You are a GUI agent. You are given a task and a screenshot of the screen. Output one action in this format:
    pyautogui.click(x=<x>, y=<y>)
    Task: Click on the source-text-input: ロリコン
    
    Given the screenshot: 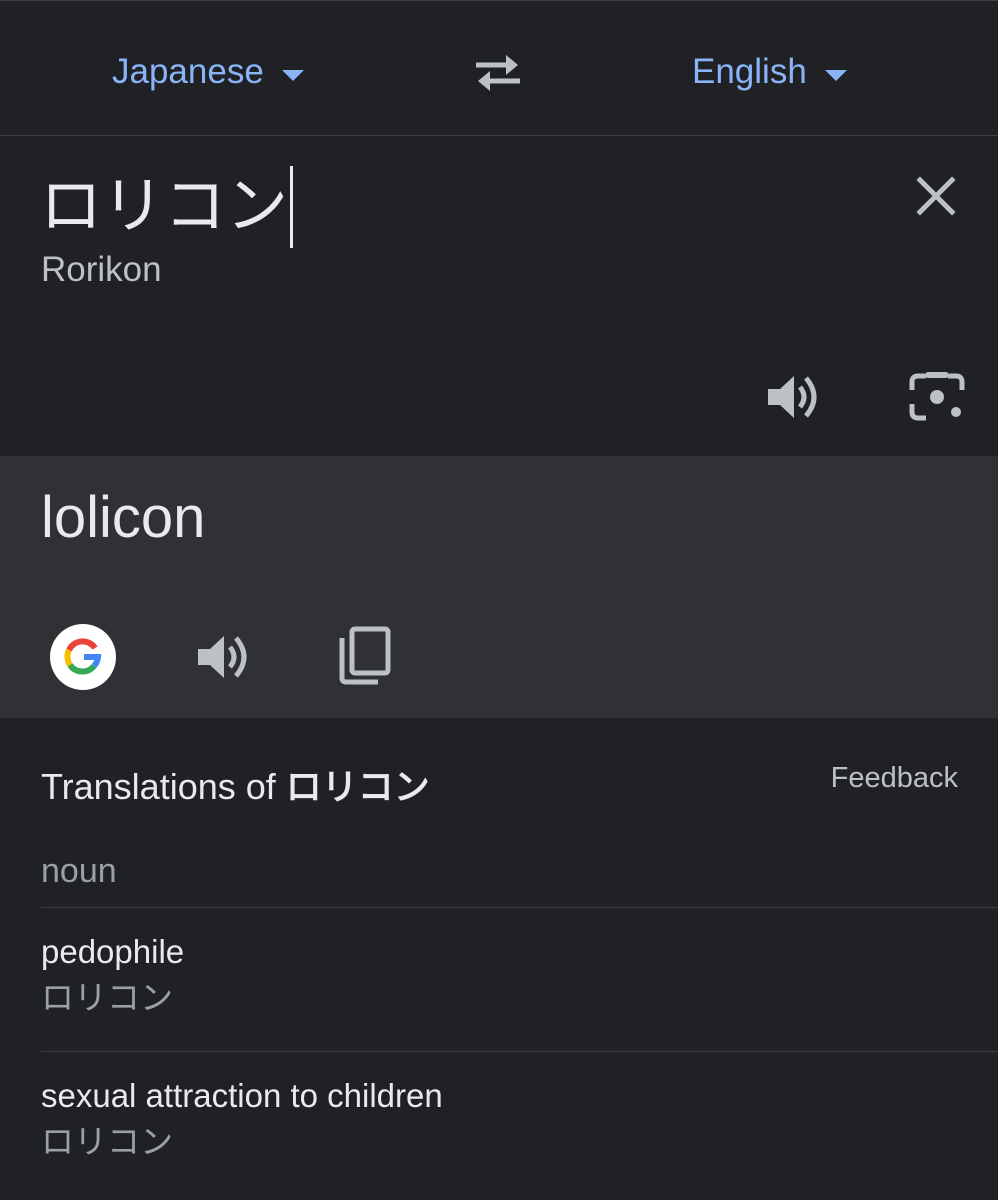 What is the action you would take?
    pyautogui.click(x=167, y=207)
    